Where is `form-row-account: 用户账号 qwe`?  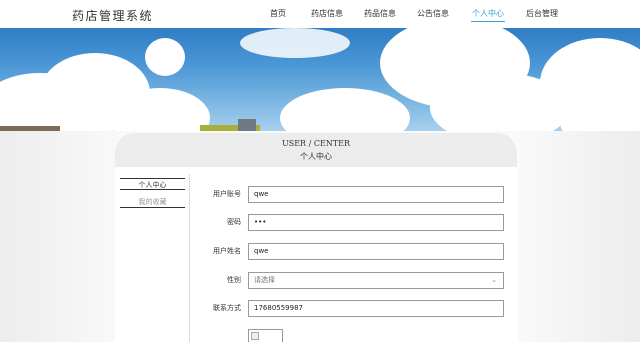
form-row-account: 用户账号 qwe is located at coordinates (351, 194).